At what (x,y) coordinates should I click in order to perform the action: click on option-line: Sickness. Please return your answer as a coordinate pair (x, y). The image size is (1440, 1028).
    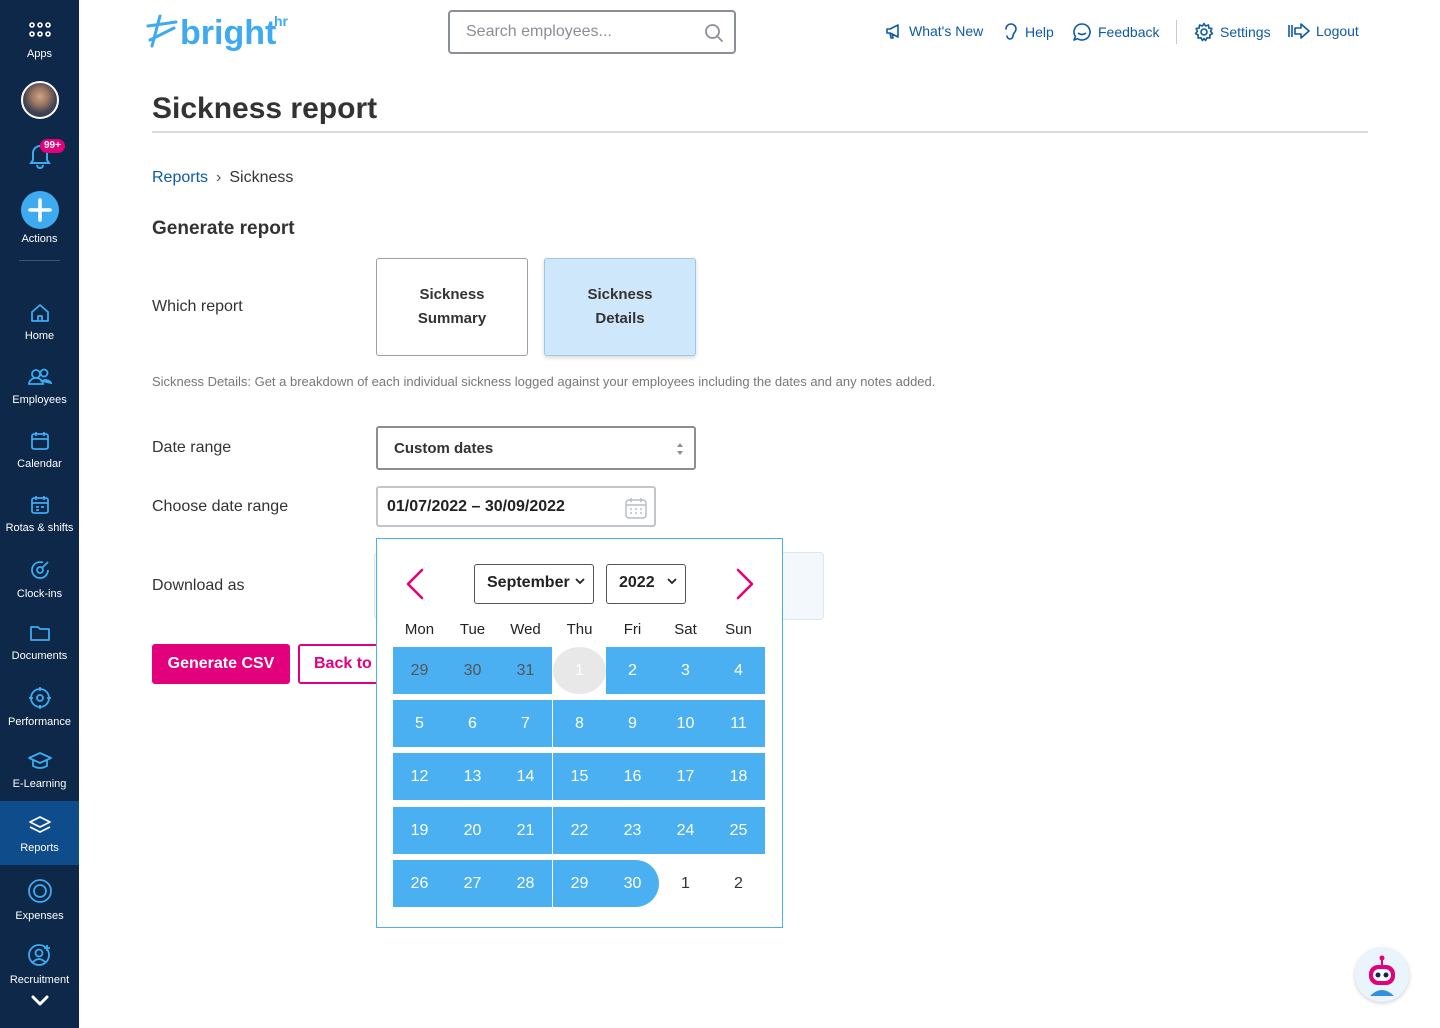
    Looking at the image, I should click on (620, 294).